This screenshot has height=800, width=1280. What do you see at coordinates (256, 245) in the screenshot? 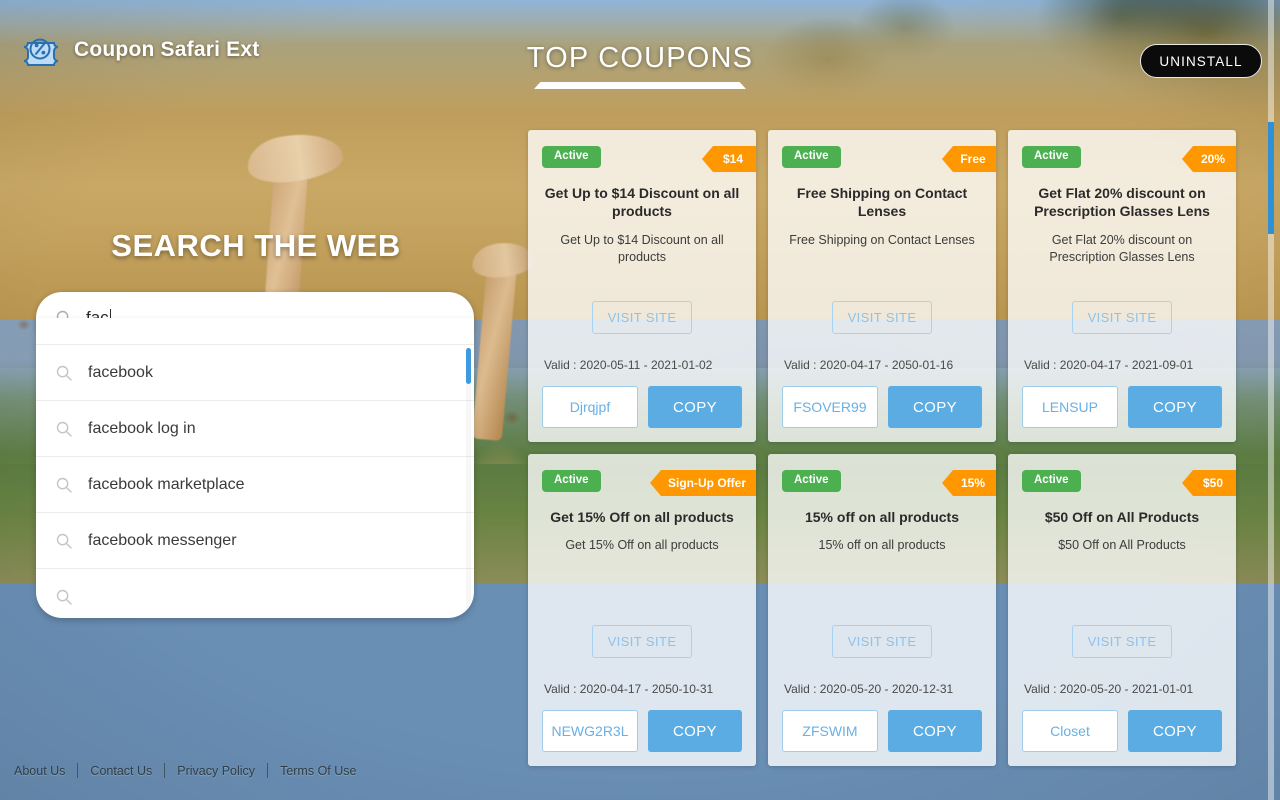
I see `search-heading: SEARCH THE WEB` at bounding box center [256, 245].